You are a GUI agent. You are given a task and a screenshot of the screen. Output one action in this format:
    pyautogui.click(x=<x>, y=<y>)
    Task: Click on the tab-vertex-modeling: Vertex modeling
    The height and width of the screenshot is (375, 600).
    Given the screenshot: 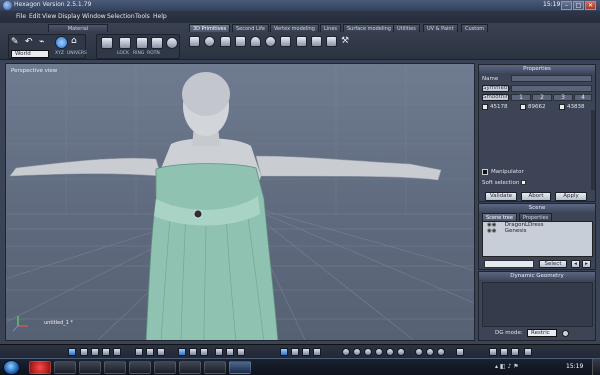 What is the action you would take?
    pyautogui.click(x=294, y=28)
    